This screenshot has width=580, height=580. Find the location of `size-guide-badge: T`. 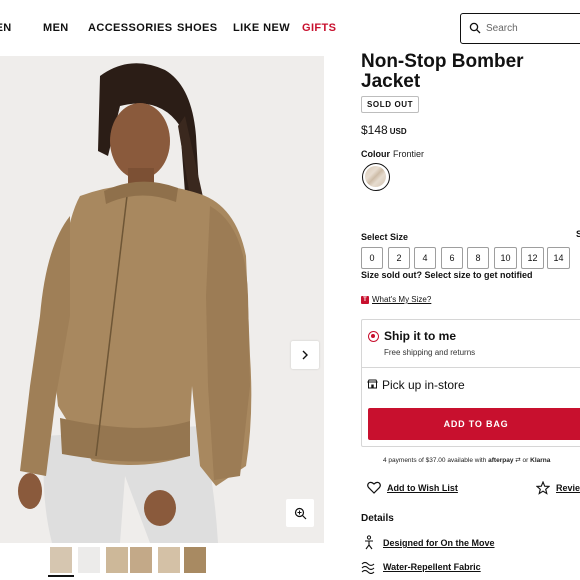

size-guide-badge: T is located at coordinates (365, 299).